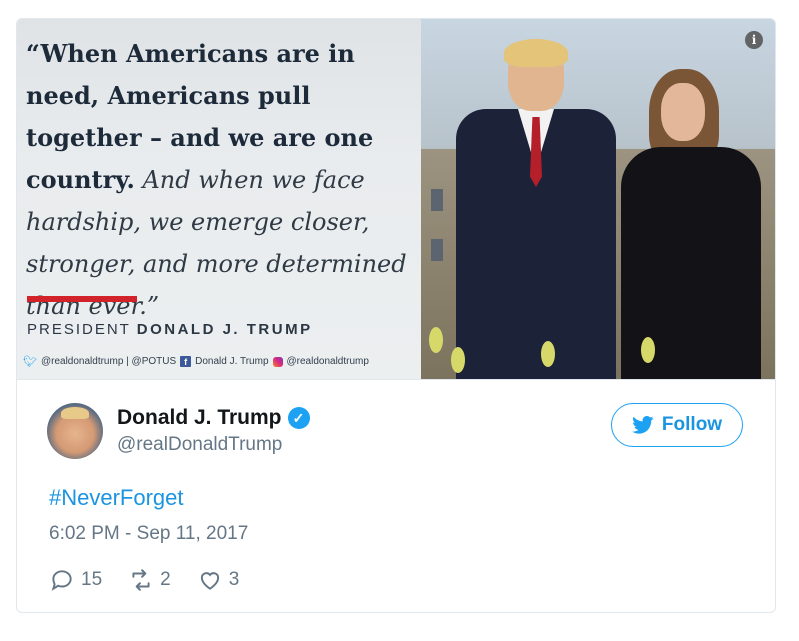  Describe the element at coordinates (232, 361) in the screenshot. I see `social-facebook-text: Donald J. Trump` at that location.